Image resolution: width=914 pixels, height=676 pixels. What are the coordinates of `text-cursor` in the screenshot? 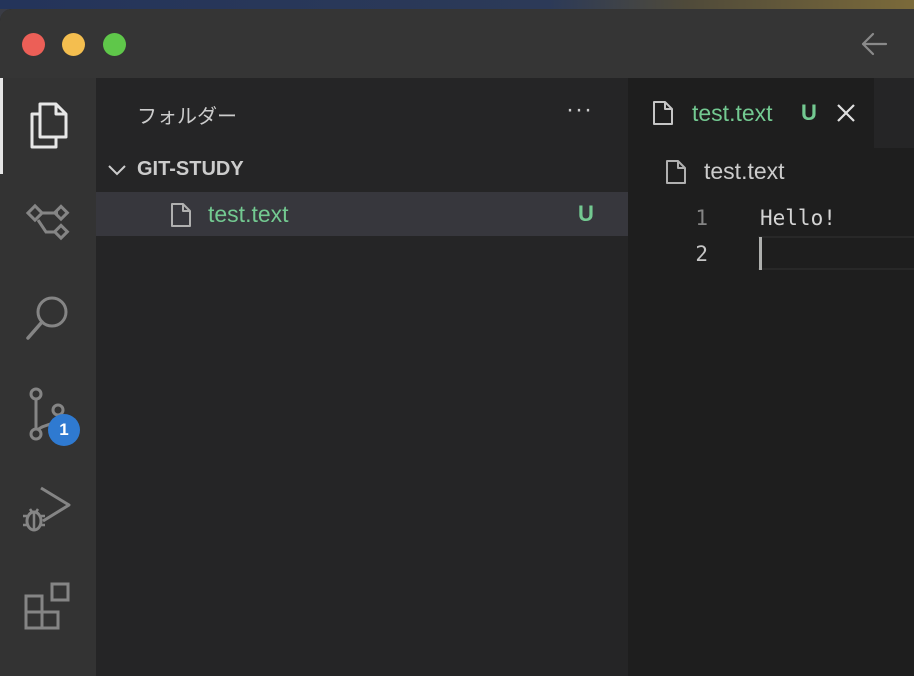 It's located at (760, 253).